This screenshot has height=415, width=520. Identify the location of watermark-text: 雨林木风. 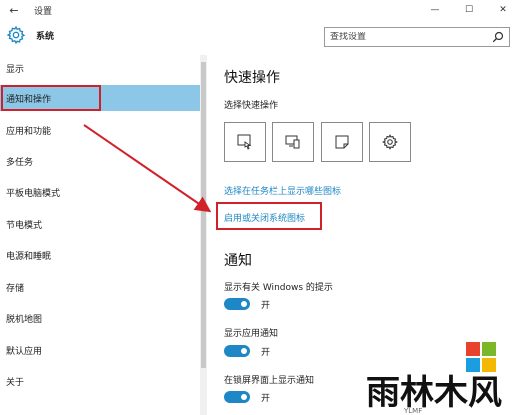
(434, 393).